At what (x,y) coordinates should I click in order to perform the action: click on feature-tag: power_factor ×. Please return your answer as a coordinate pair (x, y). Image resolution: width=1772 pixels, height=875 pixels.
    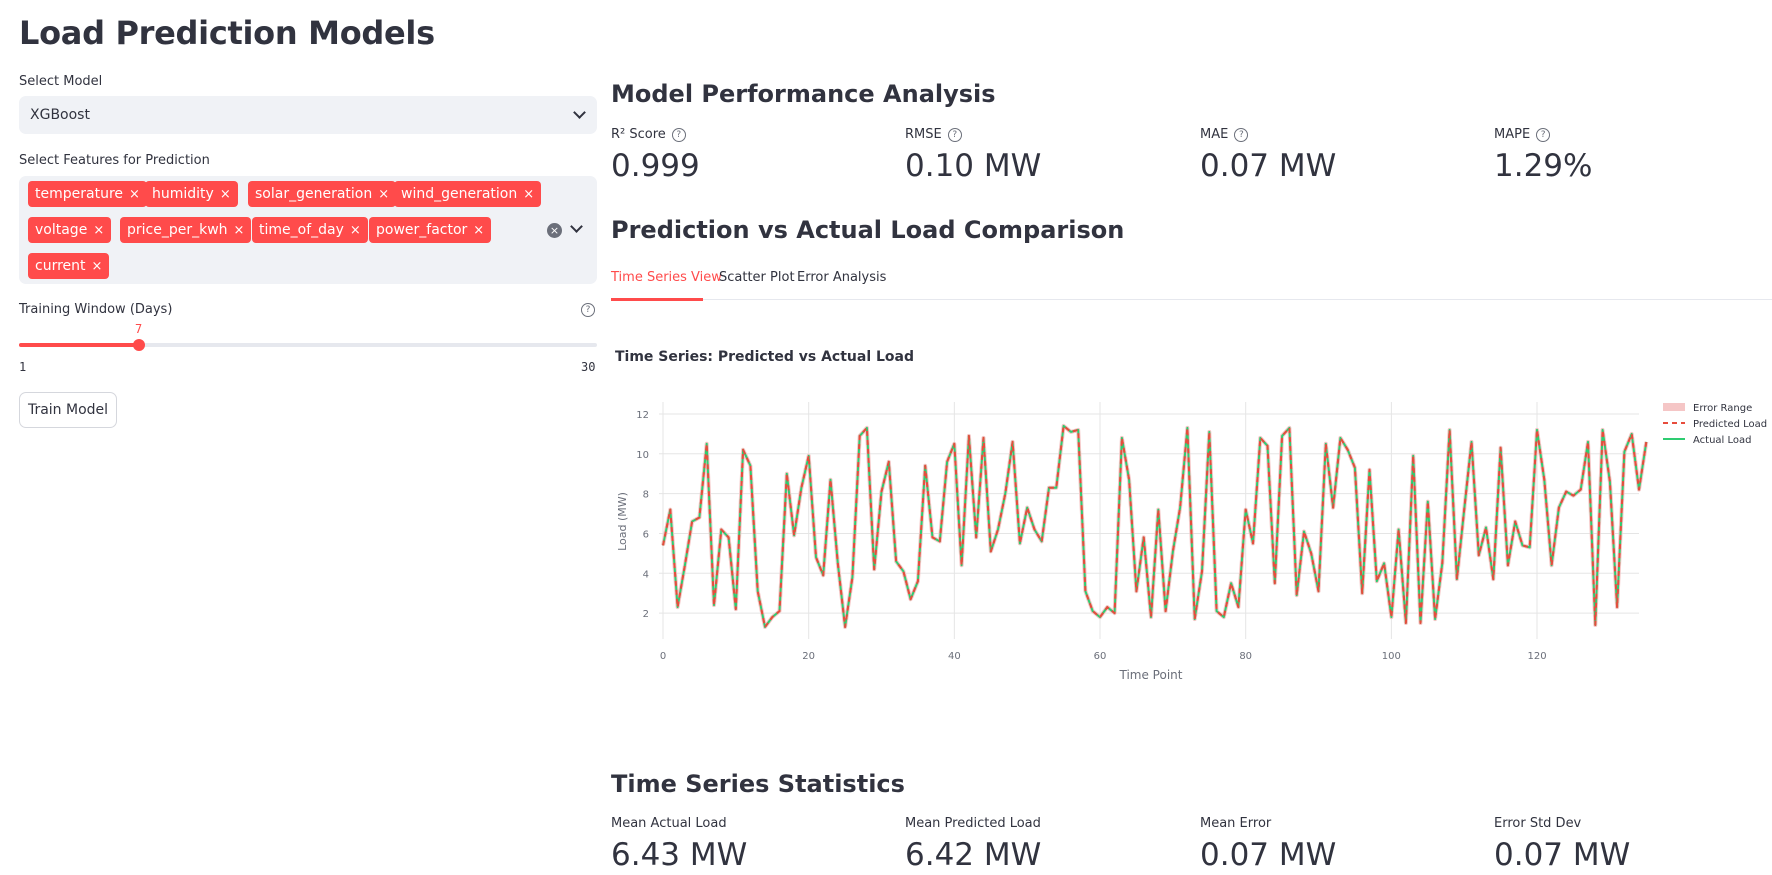
    Looking at the image, I should click on (430, 230).